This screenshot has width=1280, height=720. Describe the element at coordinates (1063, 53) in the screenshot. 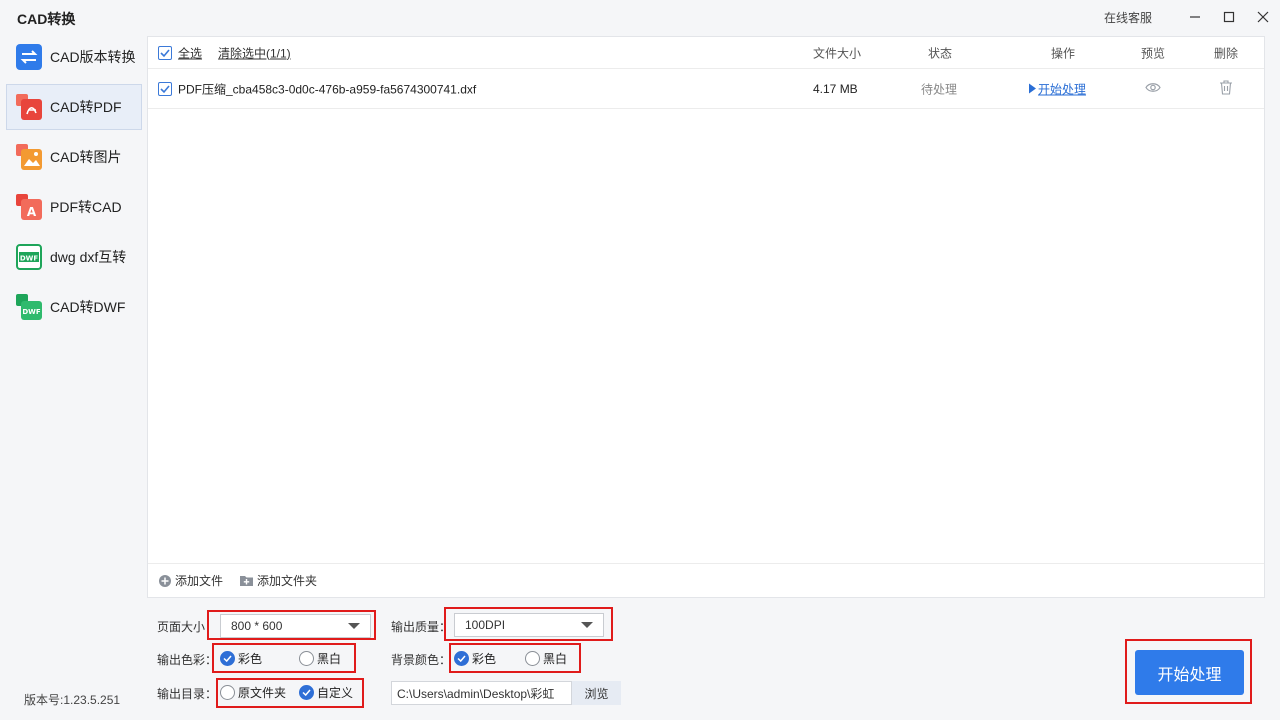

I see `column-header-action: 操作` at that location.